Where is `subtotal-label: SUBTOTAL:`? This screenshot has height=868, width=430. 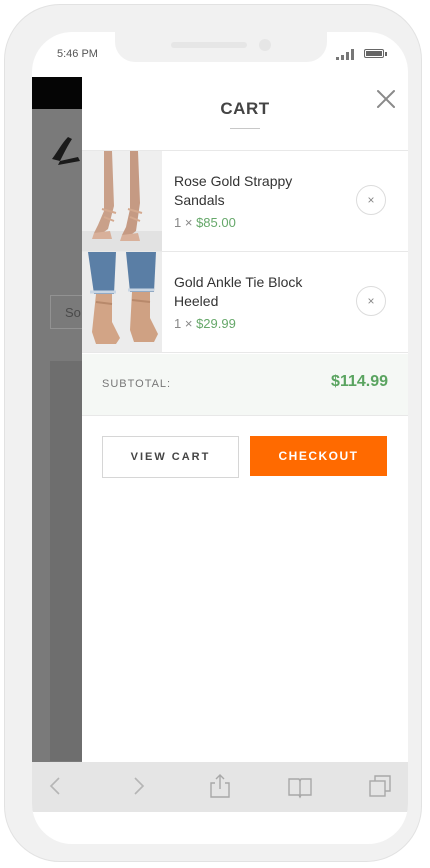 subtotal-label: SUBTOTAL: is located at coordinates (137, 384).